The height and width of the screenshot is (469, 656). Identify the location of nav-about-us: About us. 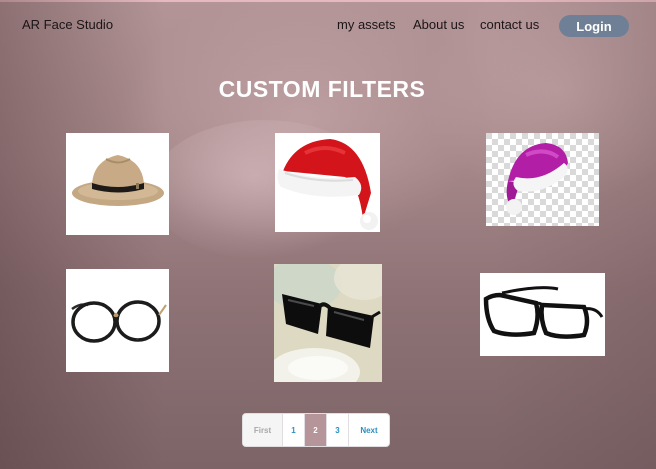
(438, 24).